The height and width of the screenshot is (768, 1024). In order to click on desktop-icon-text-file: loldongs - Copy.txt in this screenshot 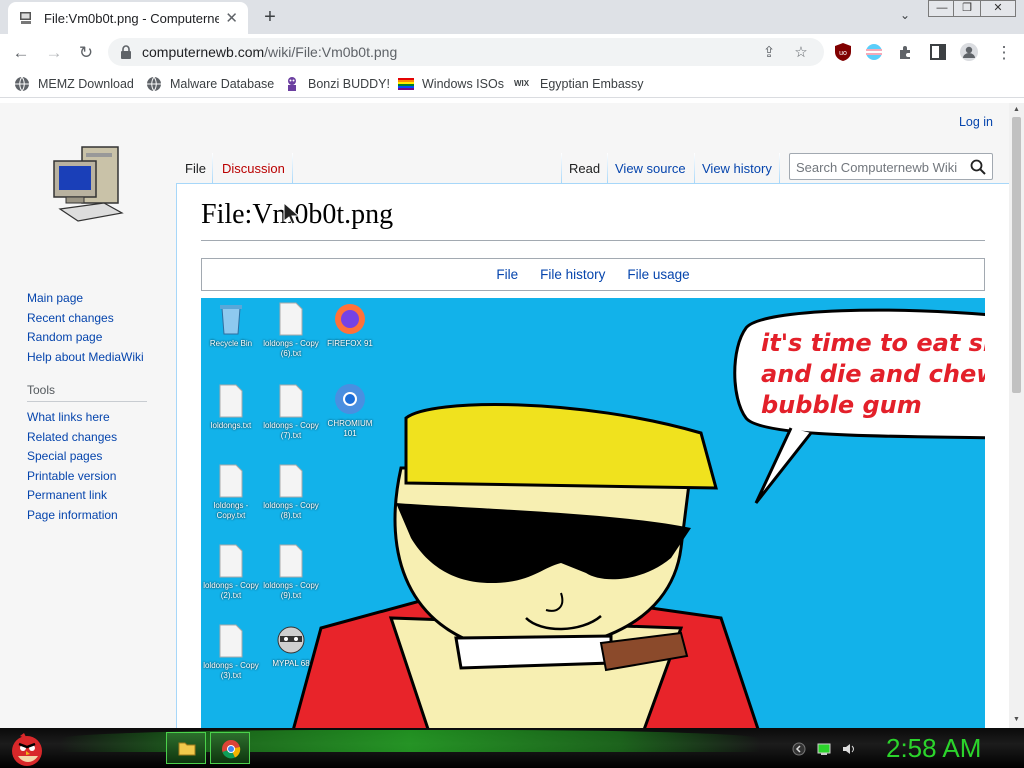, I will do `click(231, 492)`.